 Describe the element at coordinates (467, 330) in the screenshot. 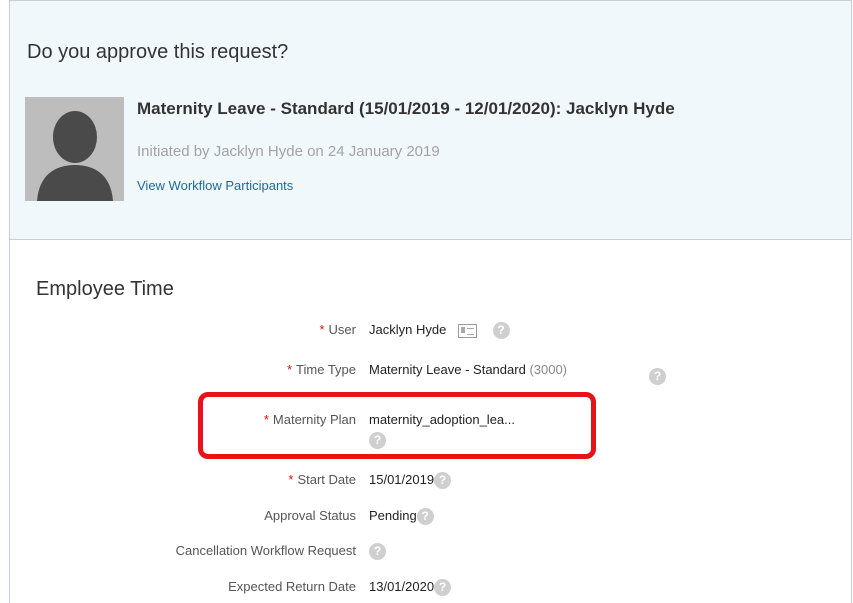

I see `contact-card-icon` at that location.